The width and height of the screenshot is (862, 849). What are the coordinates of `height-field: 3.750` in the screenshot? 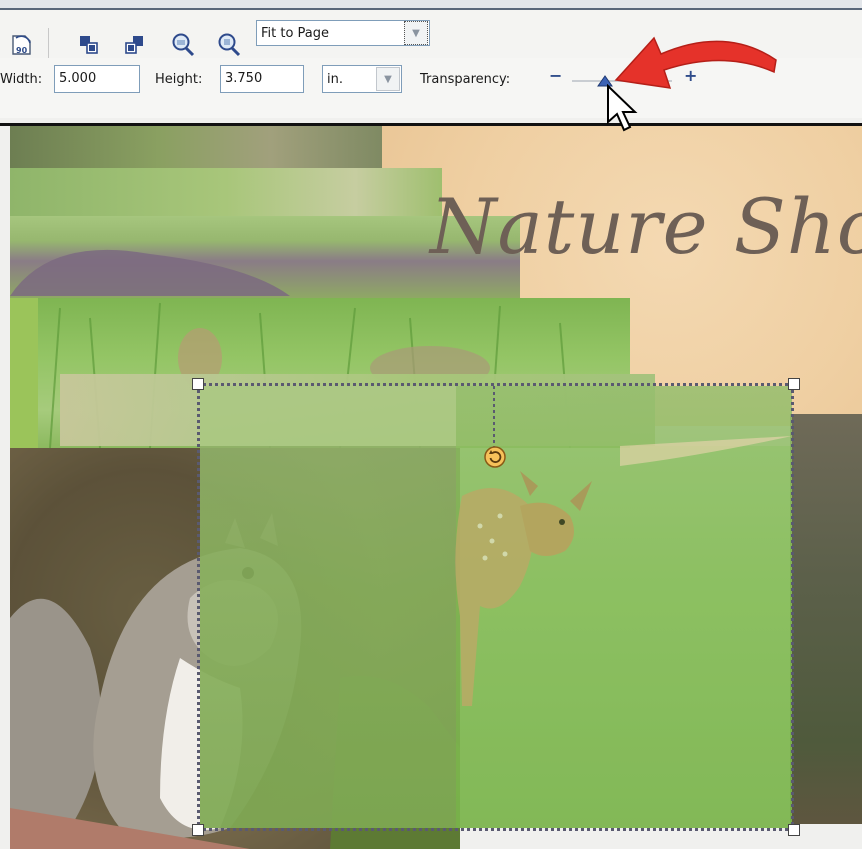 It's located at (262, 79).